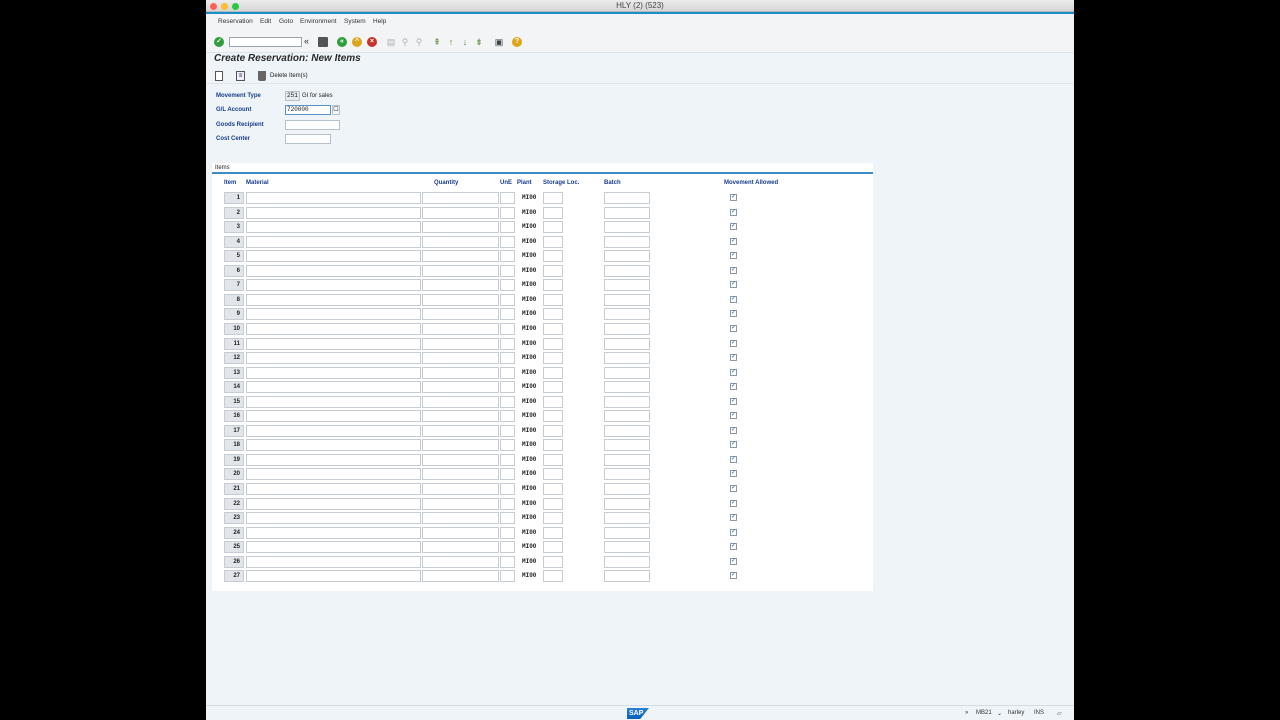  I want to click on col-movement-allowed: Movement Allowed, so click(751, 183).